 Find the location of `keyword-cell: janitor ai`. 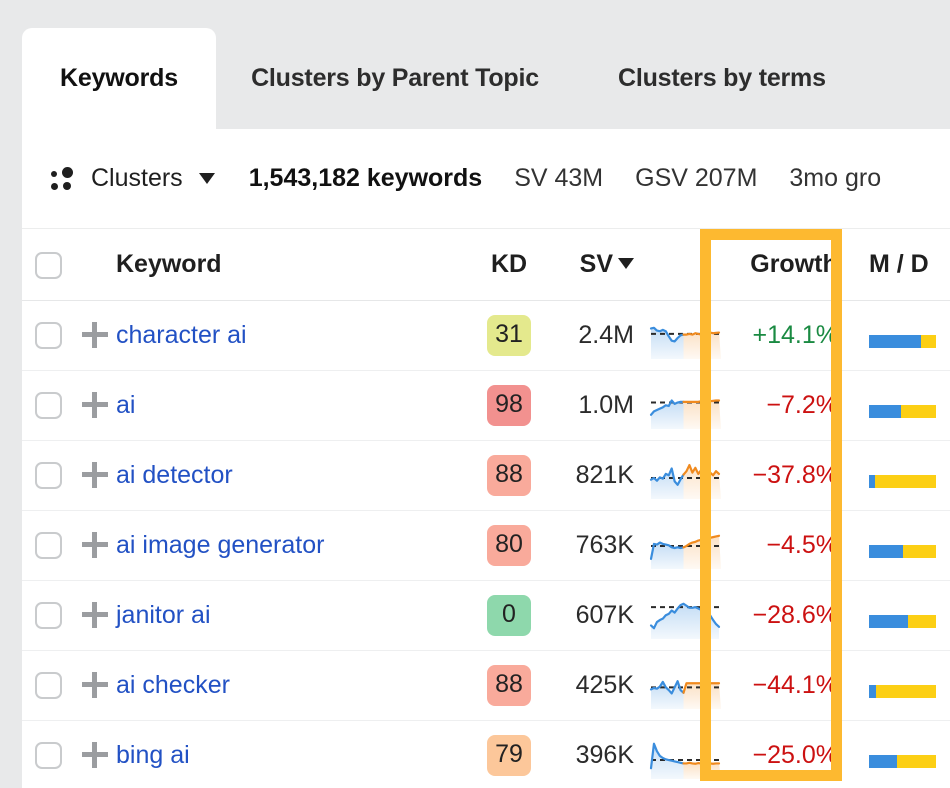

keyword-cell: janitor ai is located at coordinates (293, 615).